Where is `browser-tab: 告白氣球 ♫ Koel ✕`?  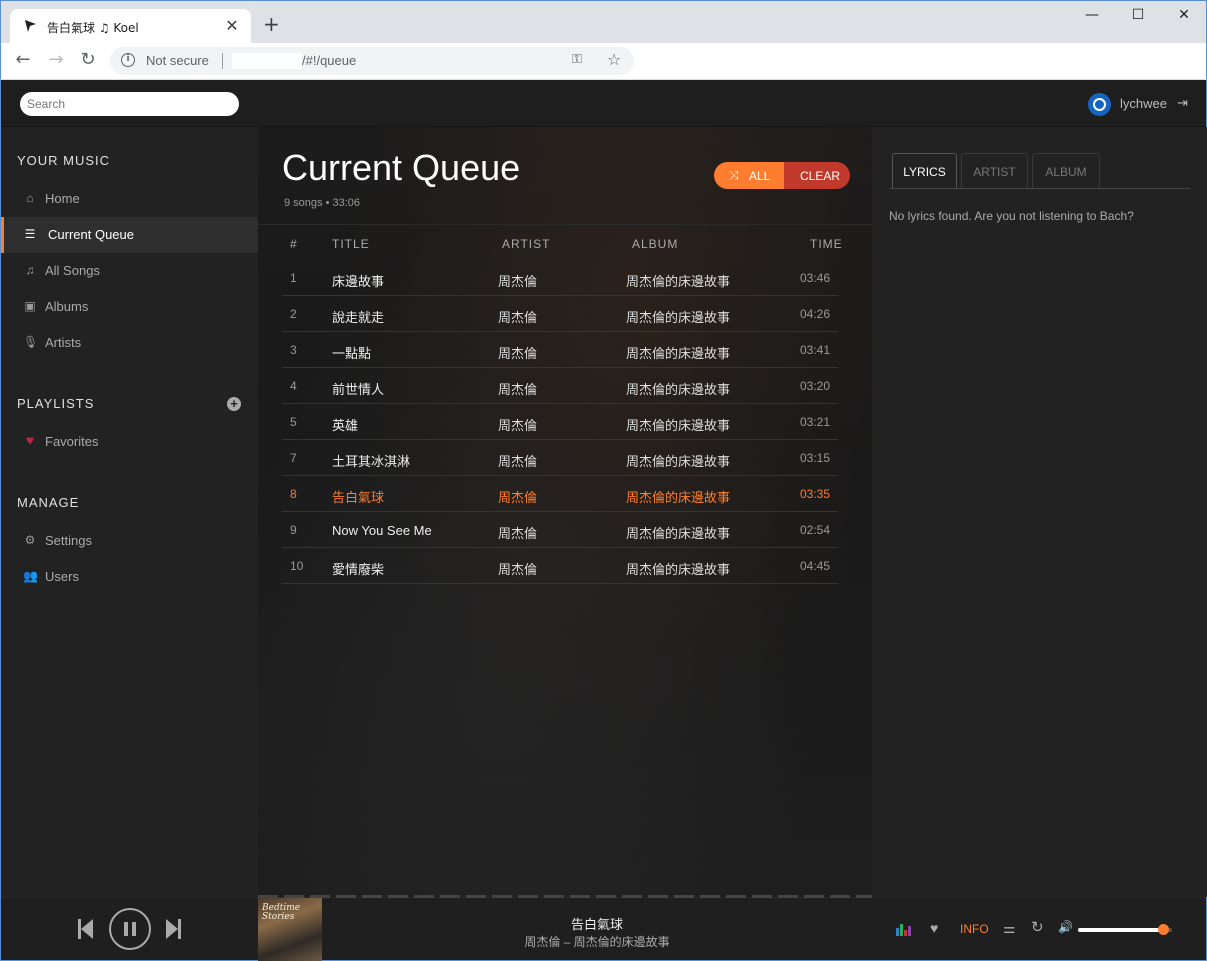 browser-tab: 告白氣球 ♫ Koel ✕ is located at coordinates (130, 26).